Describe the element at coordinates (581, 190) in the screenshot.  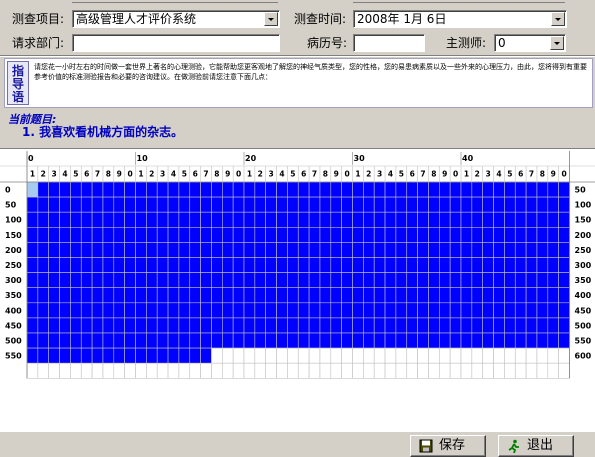
I see `row-label-right: 50` at that location.